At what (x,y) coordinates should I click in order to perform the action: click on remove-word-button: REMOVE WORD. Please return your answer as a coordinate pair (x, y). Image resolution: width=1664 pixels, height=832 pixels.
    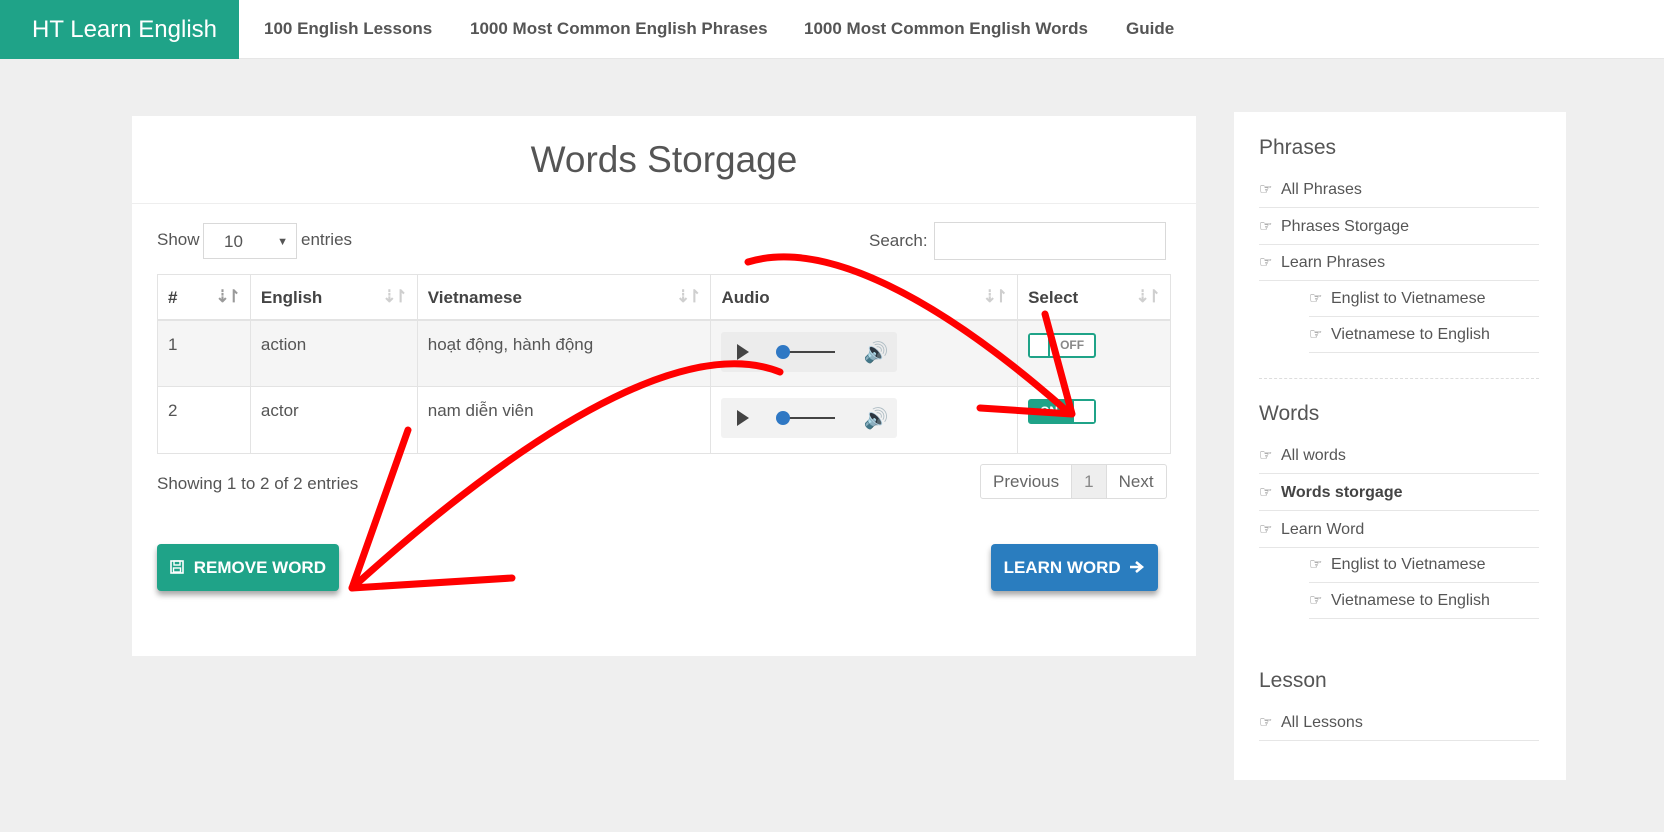
    Looking at the image, I should click on (248, 567).